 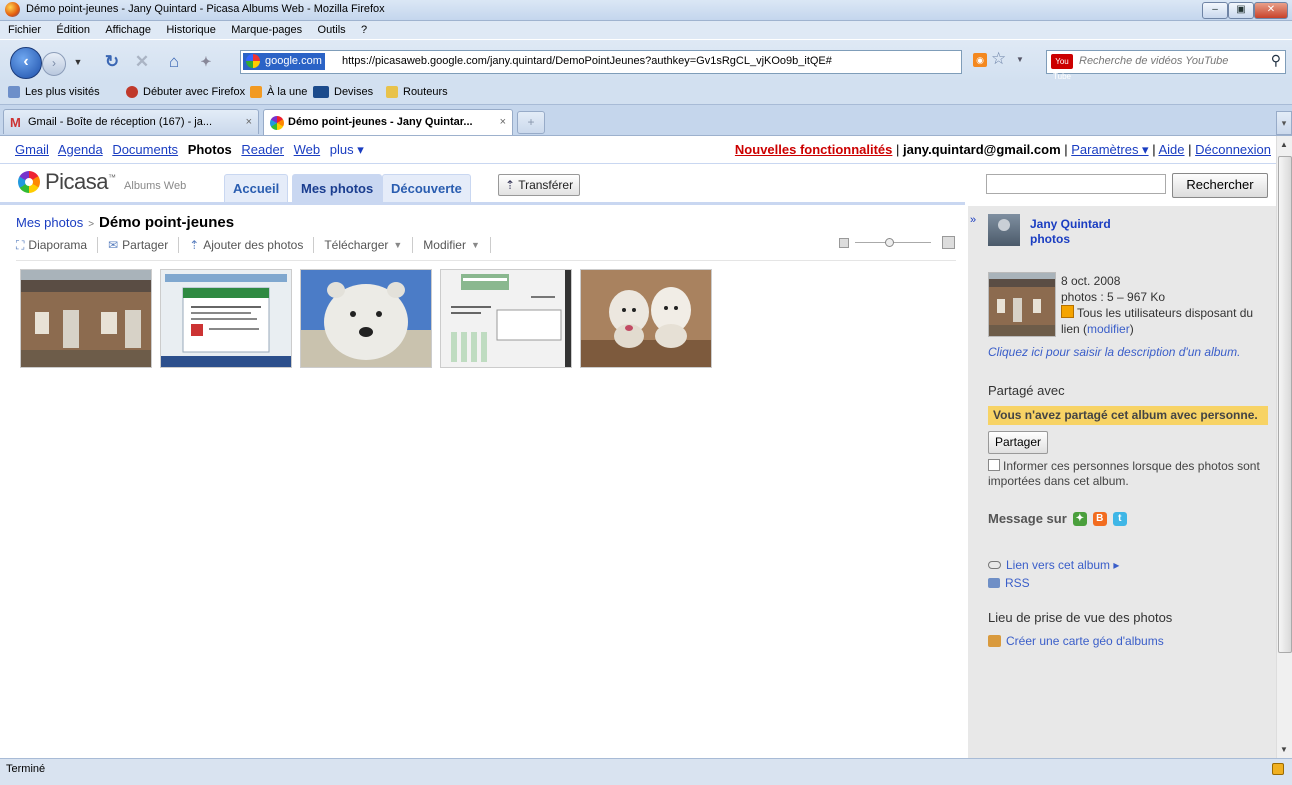 I want to click on settings-link: Paramètres ▾, so click(x=1109, y=149).